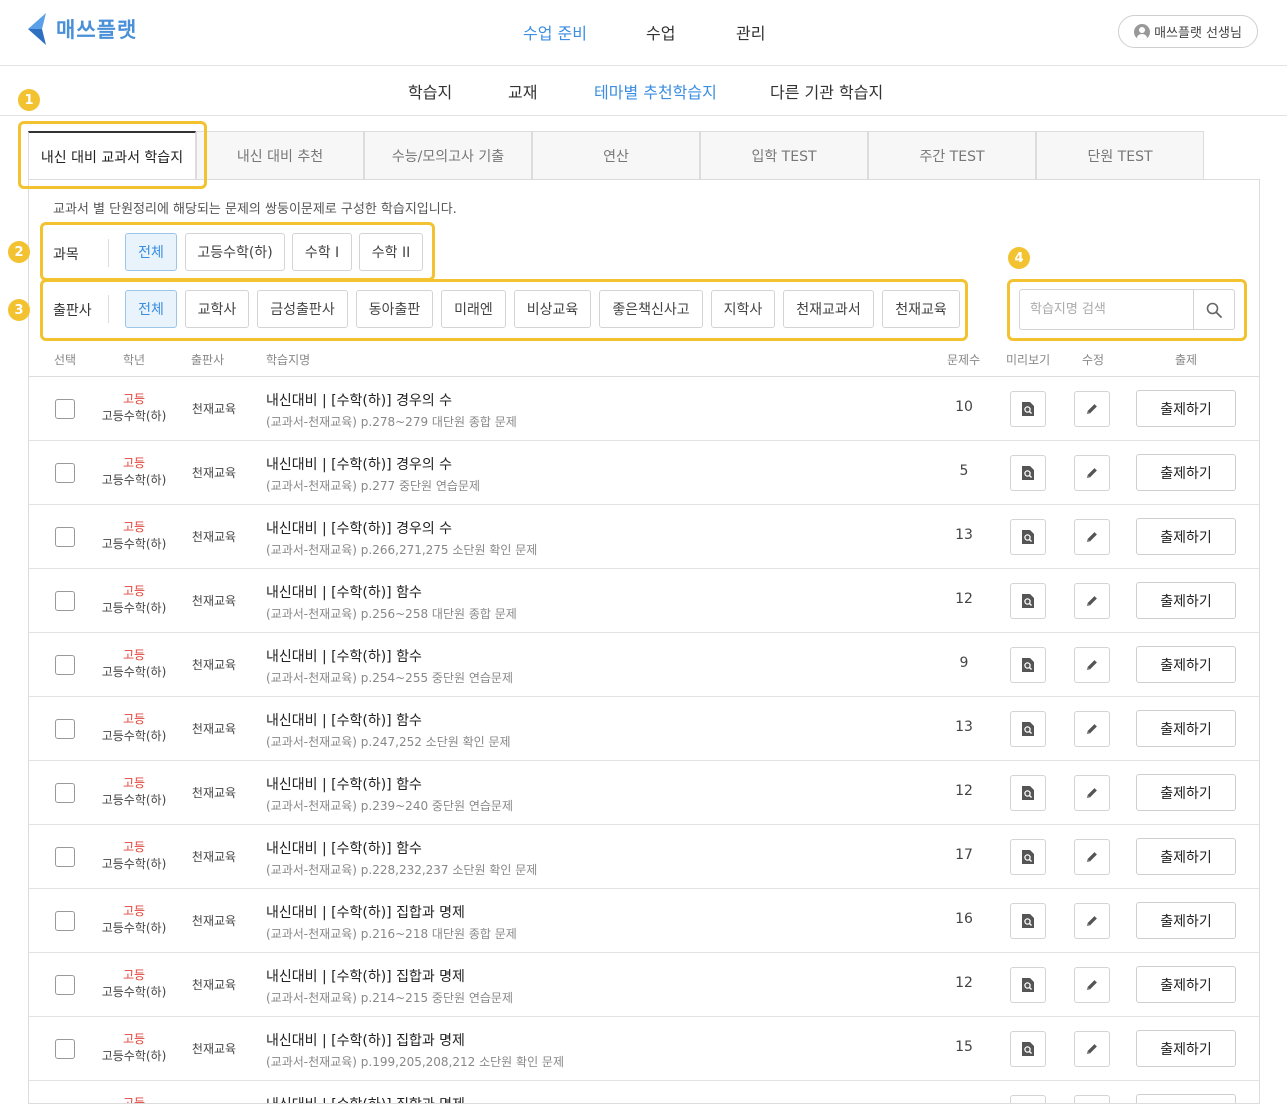  Describe the element at coordinates (784, 155) in the screenshot. I see `tab-entrance-test: 입학 TEST` at that location.